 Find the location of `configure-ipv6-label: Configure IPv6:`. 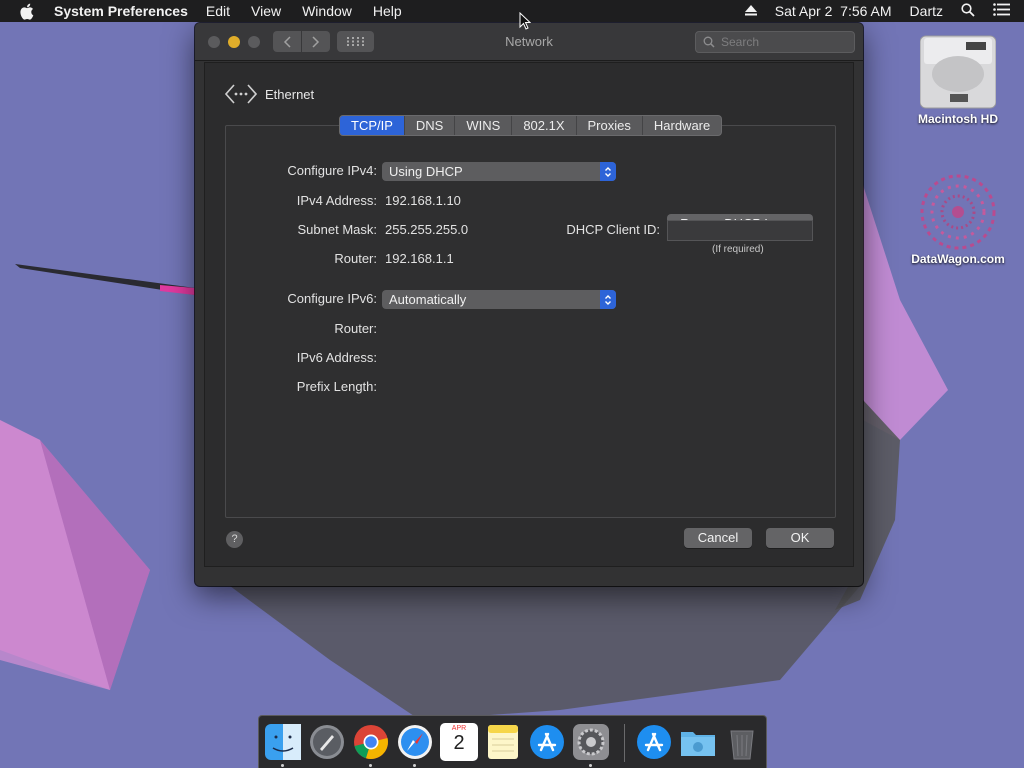

configure-ipv6-label: Configure IPv6: is located at coordinates (332, 298).